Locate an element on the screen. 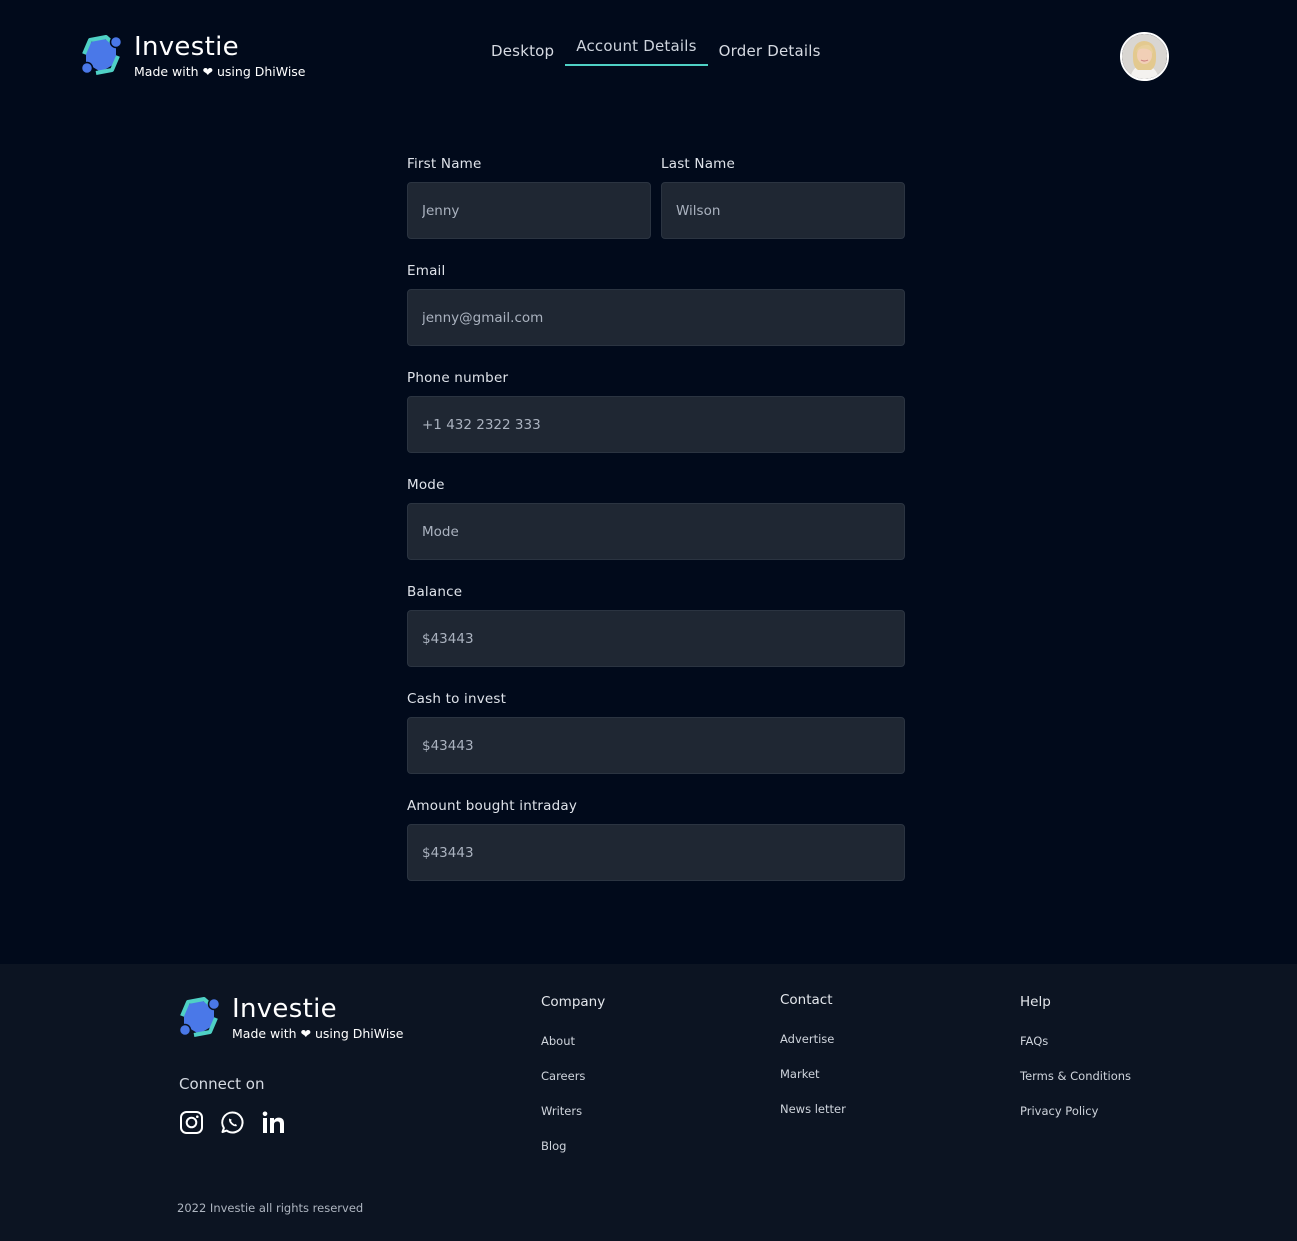 Image resolution: width=1297 pixels, height=1241 pixels. linkedin-icon is located at coordinates (273, 1122).